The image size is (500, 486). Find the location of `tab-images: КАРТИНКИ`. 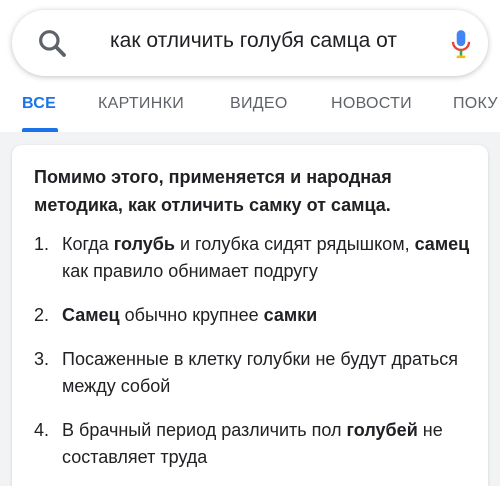

tab-images: КАРТИНКИ is located at coordinates (141, 104).